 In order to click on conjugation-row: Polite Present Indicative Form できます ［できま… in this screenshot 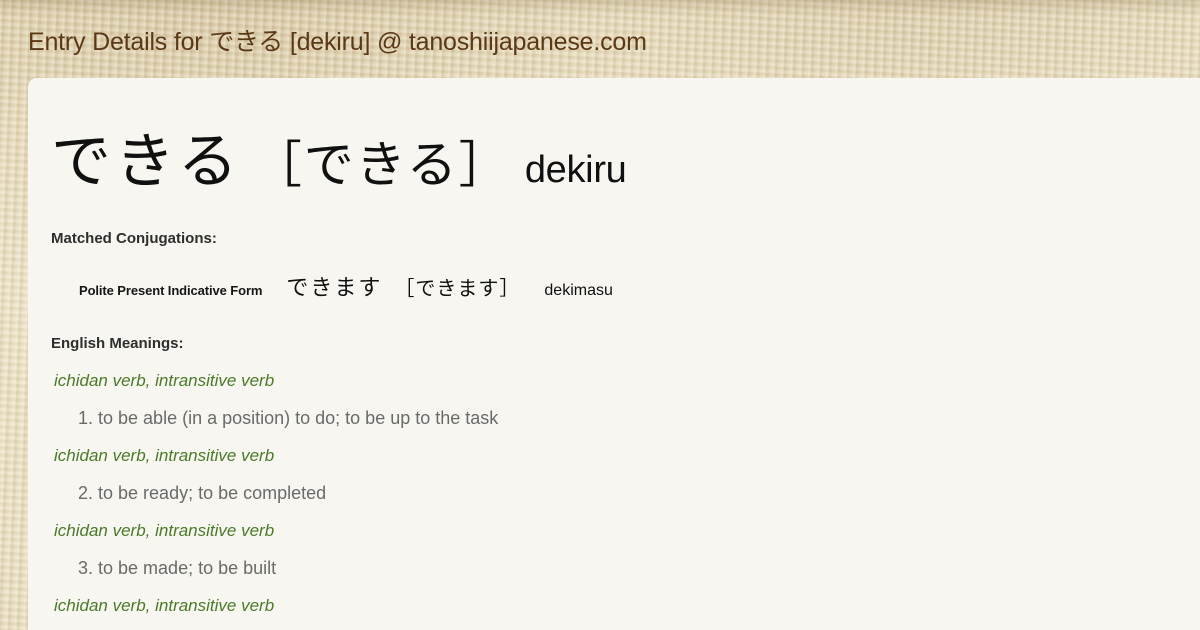, I will do `click(346, 286)`.